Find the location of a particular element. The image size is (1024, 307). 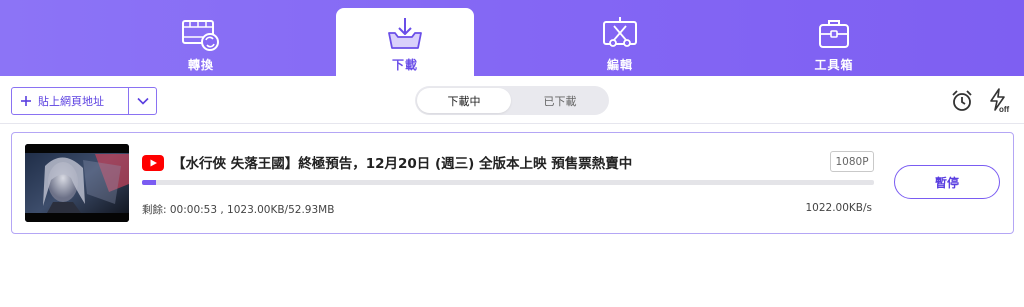

chevron-down-icon is located at coordinates (142, 101).